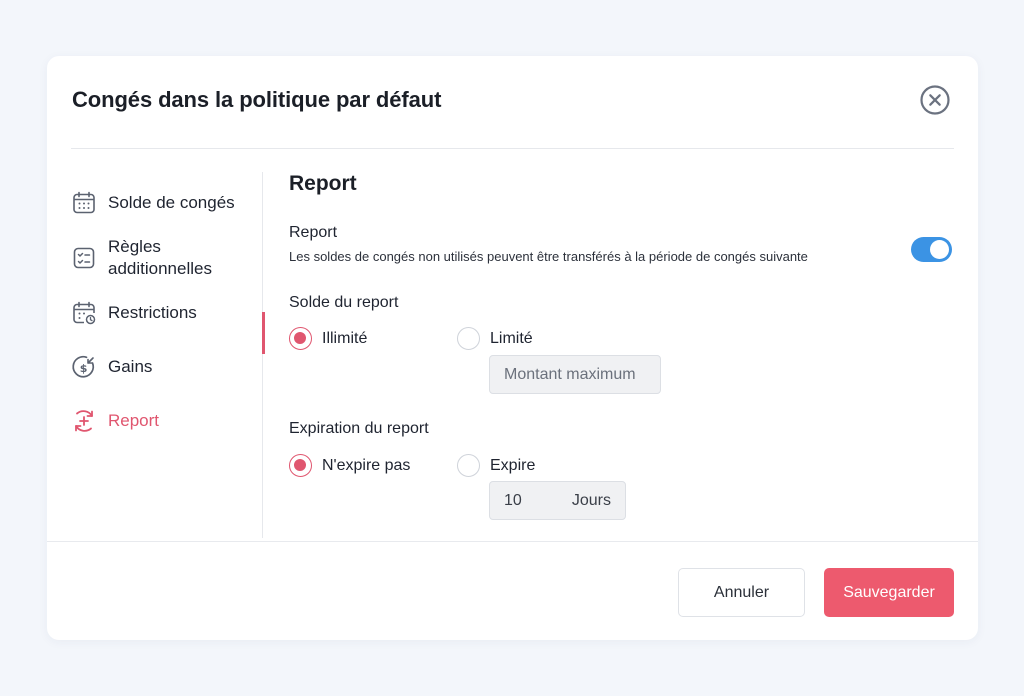 The height and width of the screenshot is (696, 1024). Describe the element at coordinates (166, 421) in the screenshot. I see `sidebar-item-report: Report` at that location.